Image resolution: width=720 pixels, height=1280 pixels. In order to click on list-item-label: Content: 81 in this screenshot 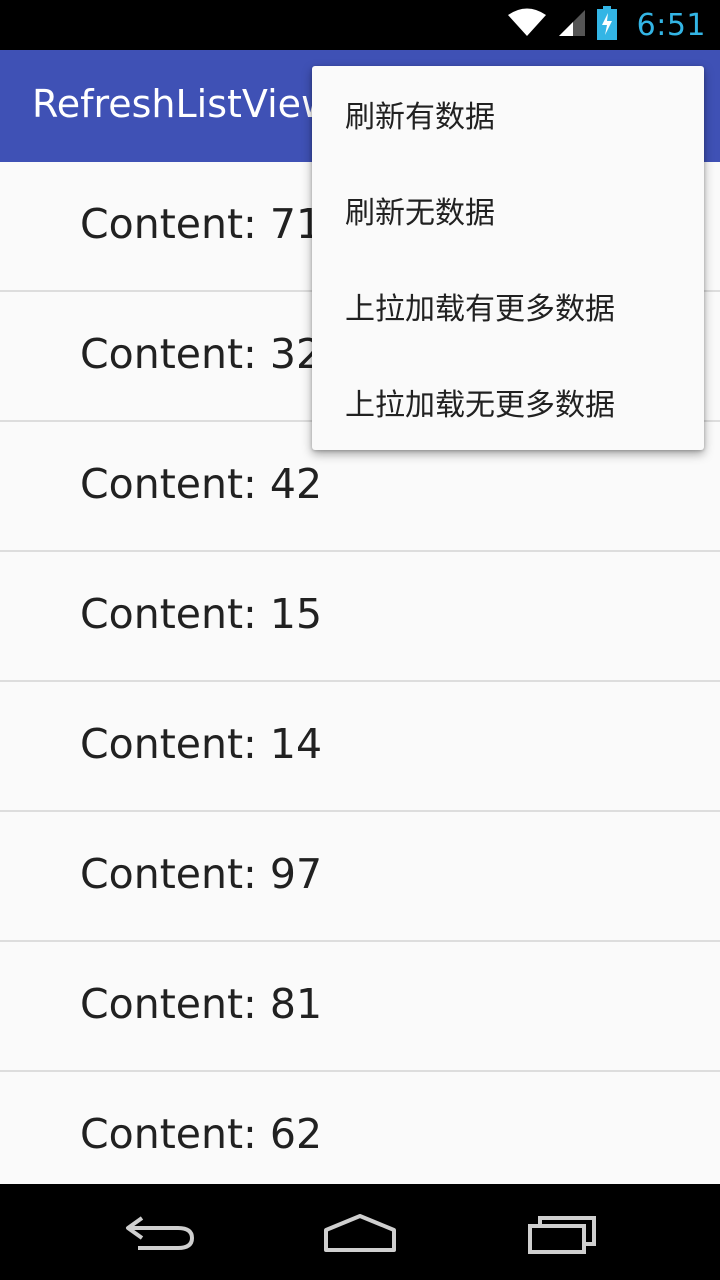, I will do `click(201, 1004)`.